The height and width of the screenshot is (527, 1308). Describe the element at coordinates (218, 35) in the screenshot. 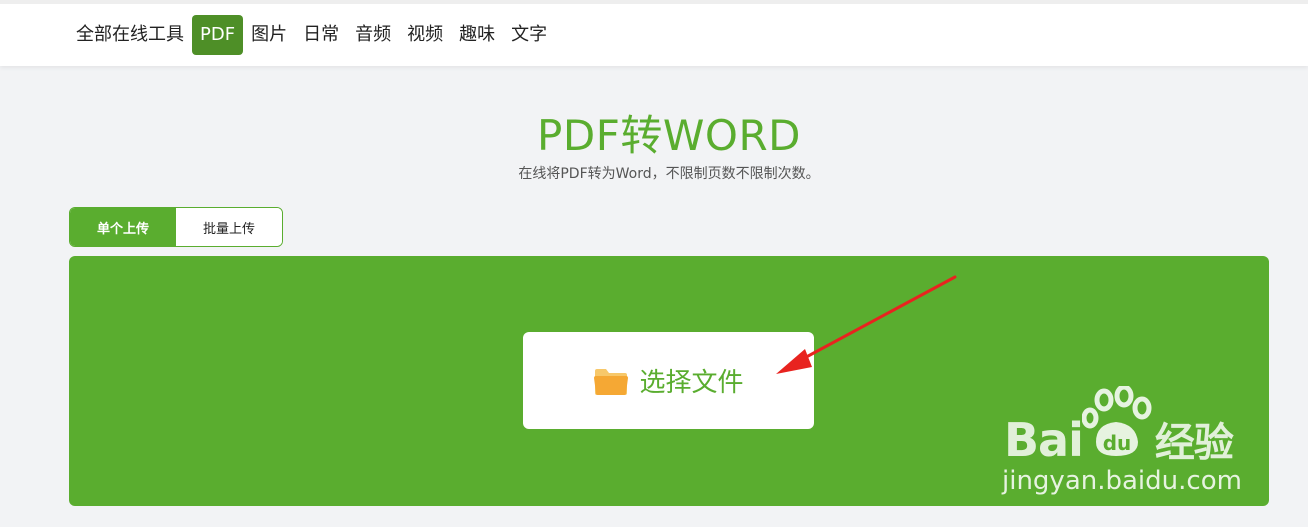

I see `nav-item-pdf: PDF` at that location.